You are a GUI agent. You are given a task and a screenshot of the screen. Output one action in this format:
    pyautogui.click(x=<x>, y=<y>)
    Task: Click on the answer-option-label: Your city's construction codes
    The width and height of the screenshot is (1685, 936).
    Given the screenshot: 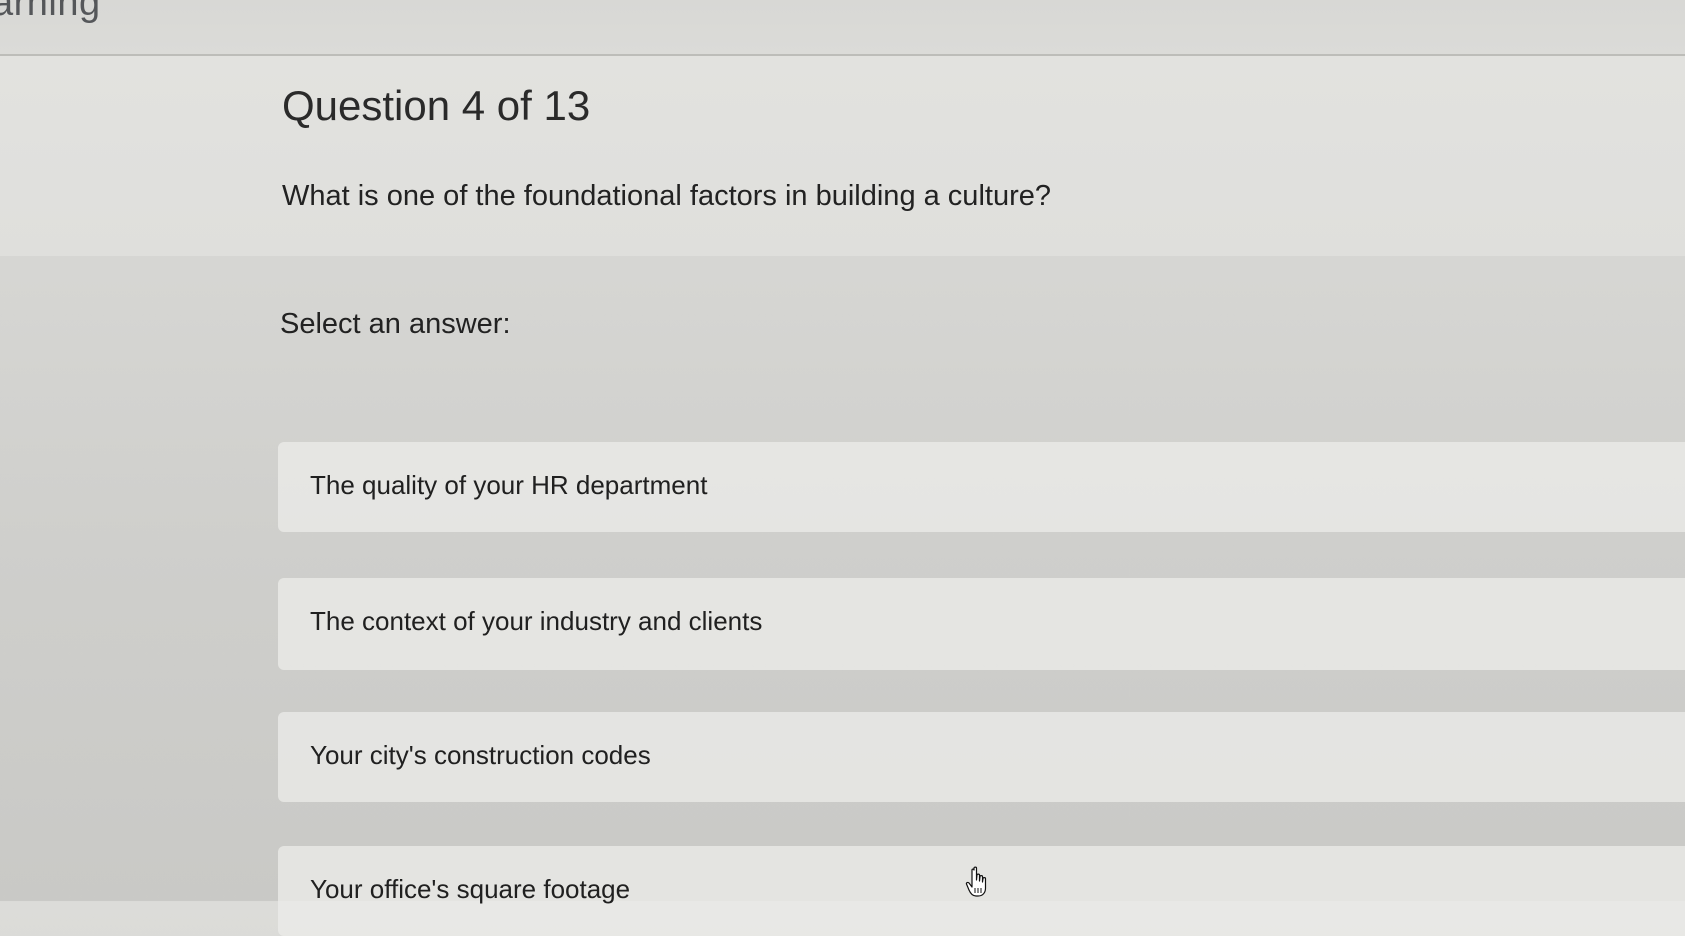 What is the action you would take?
    pyautogui.click(x=480, y=755)
    